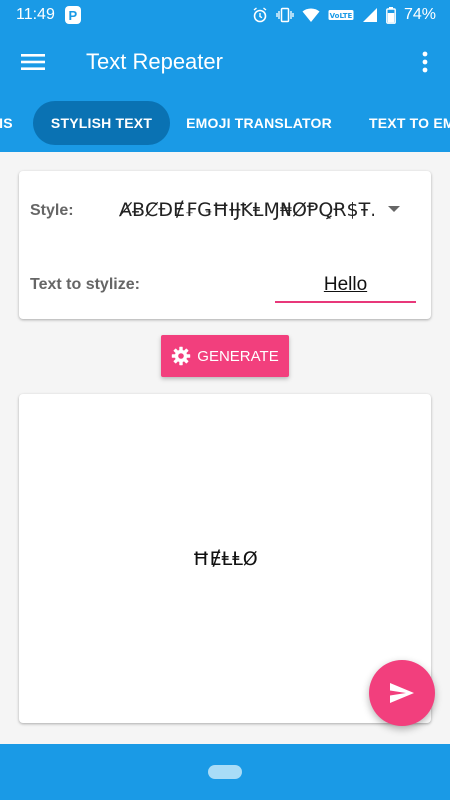  Describe the element at coordinates (85, 284) in the screenshot. I see `text-to-stylize-label: Text to stylize:` at that location.